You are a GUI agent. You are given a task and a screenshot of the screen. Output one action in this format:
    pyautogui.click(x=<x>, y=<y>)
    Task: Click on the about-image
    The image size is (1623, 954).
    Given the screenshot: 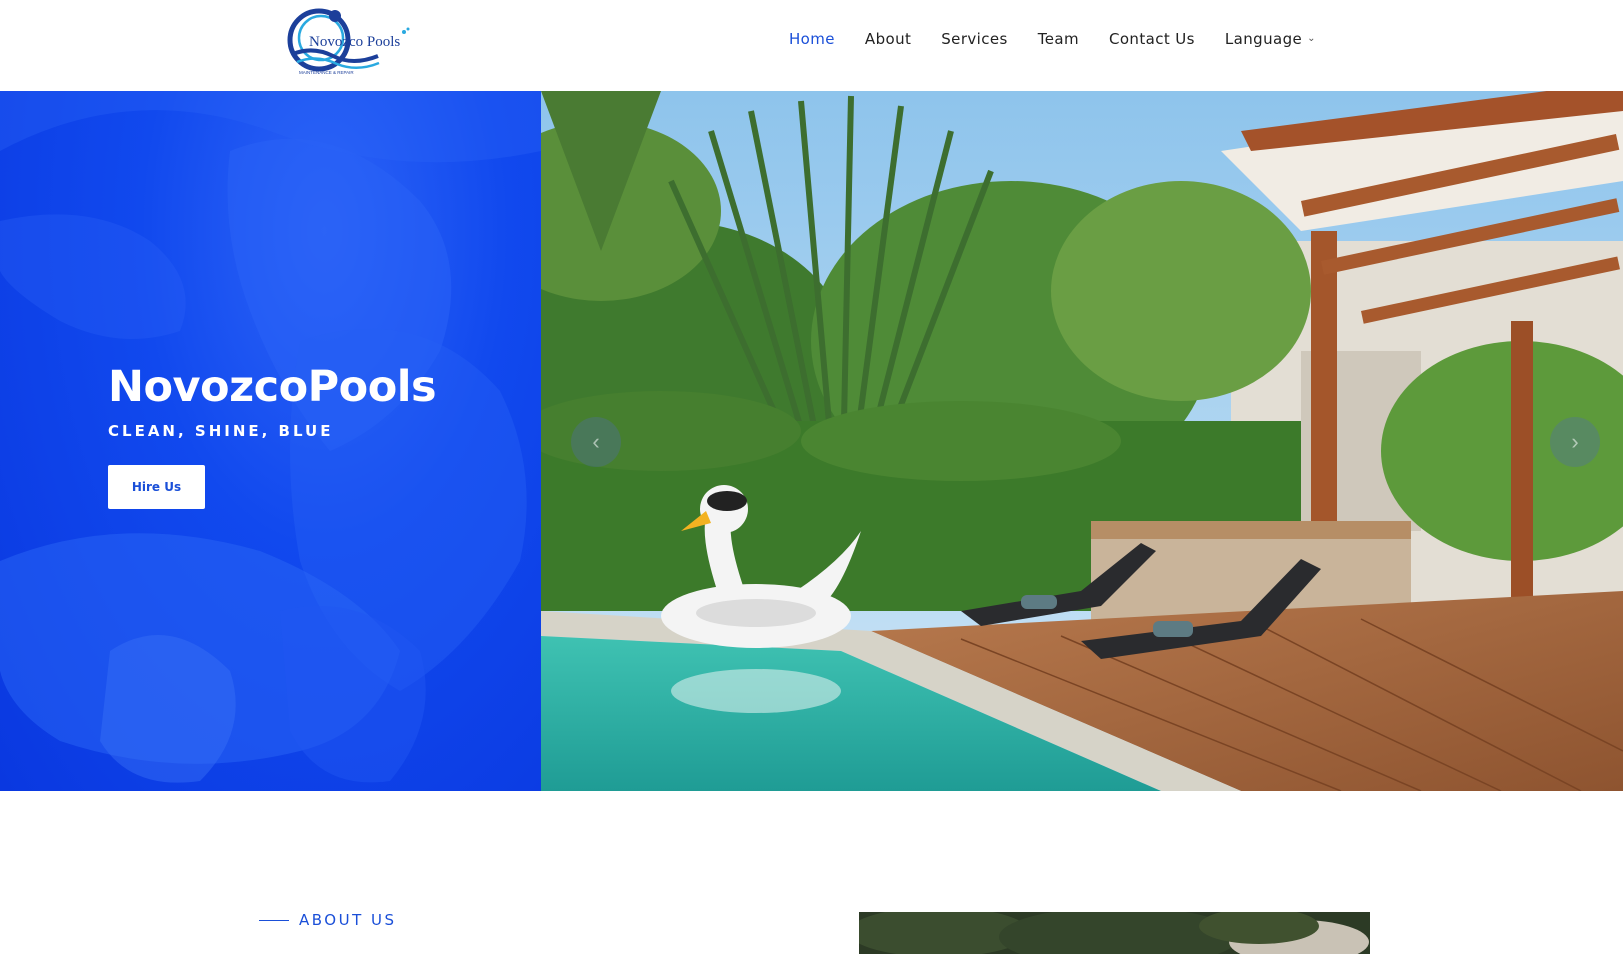 What is the action you would take?
    pyautogui.click(x=1114, y=933)
    